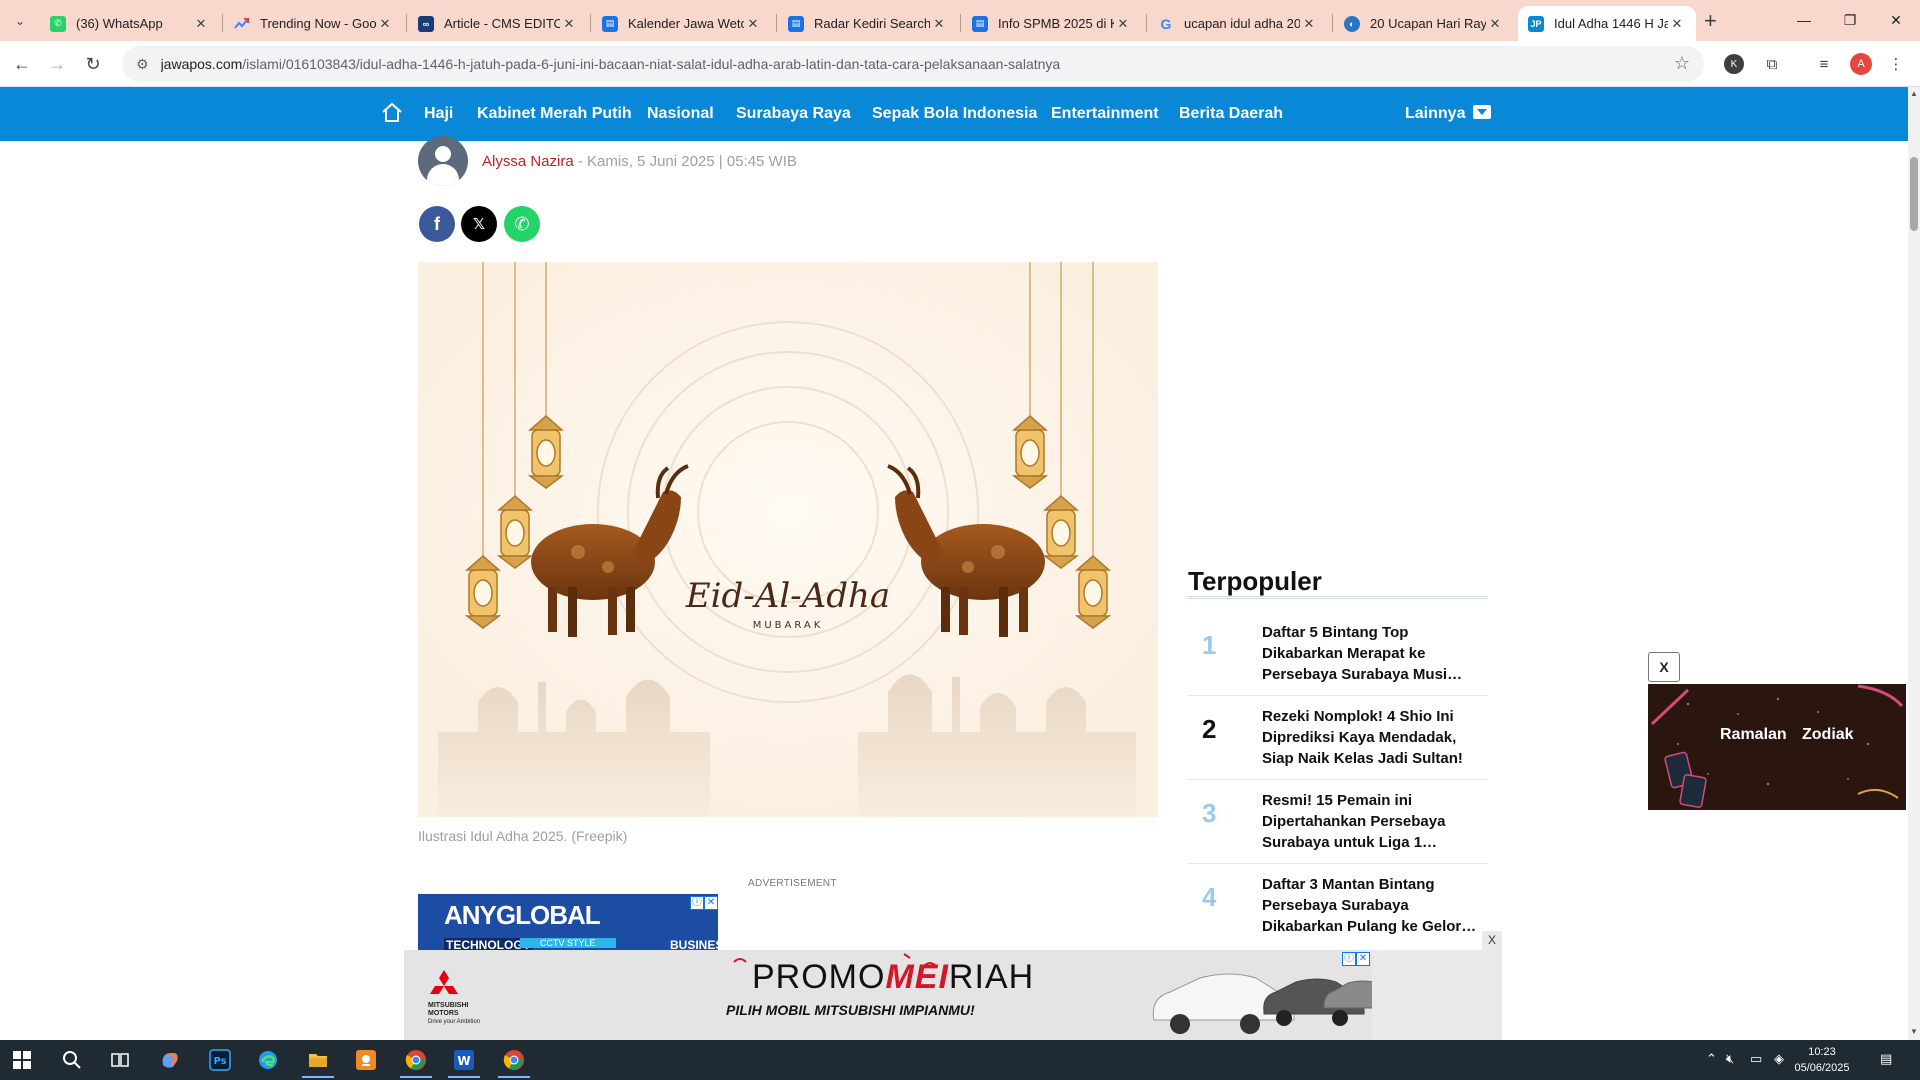 The width and height of the screenshot is (1920, 1080). What do you see at coordinates (1861, 64) in the screenshot?
I see `profile-avatar: A` at bounding box center [1861, 64].